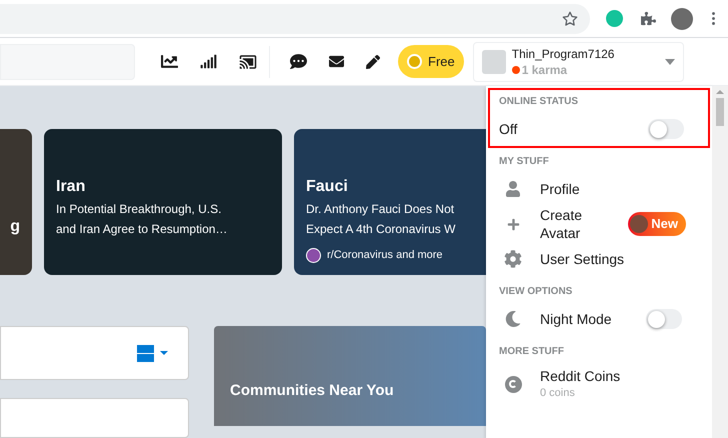 The image size is (728, 438). Describe the element at coordinates (513, 189) in the screenshot. I see `profile-icon` at that location.